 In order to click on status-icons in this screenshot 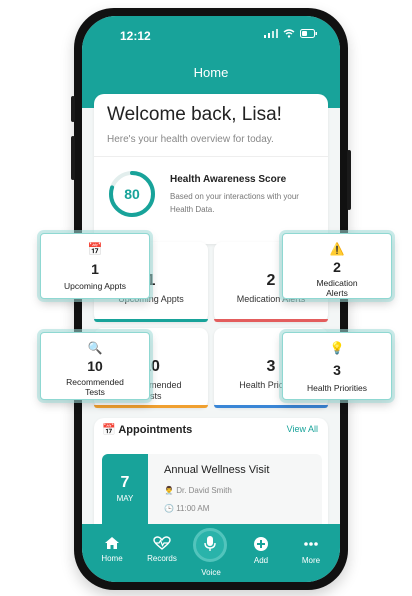, I will do `click(291, 33)`.